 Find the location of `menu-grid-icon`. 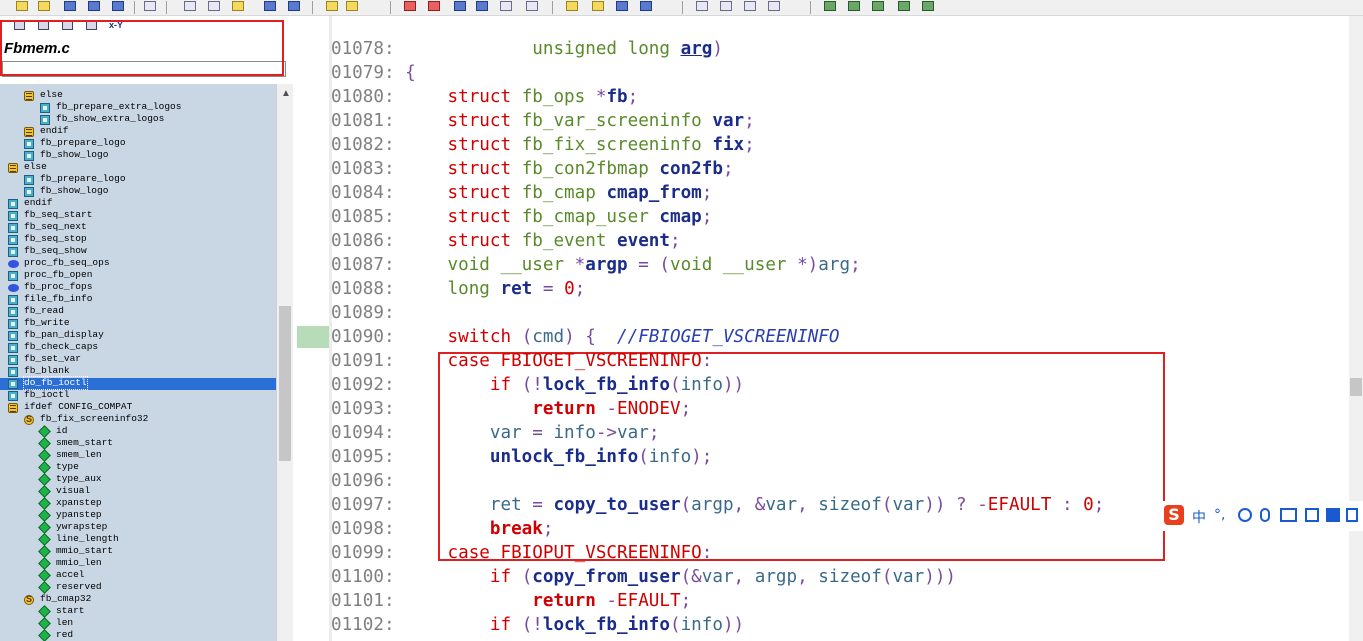

menu-grid-icon is located at coordinates (1352, 515).